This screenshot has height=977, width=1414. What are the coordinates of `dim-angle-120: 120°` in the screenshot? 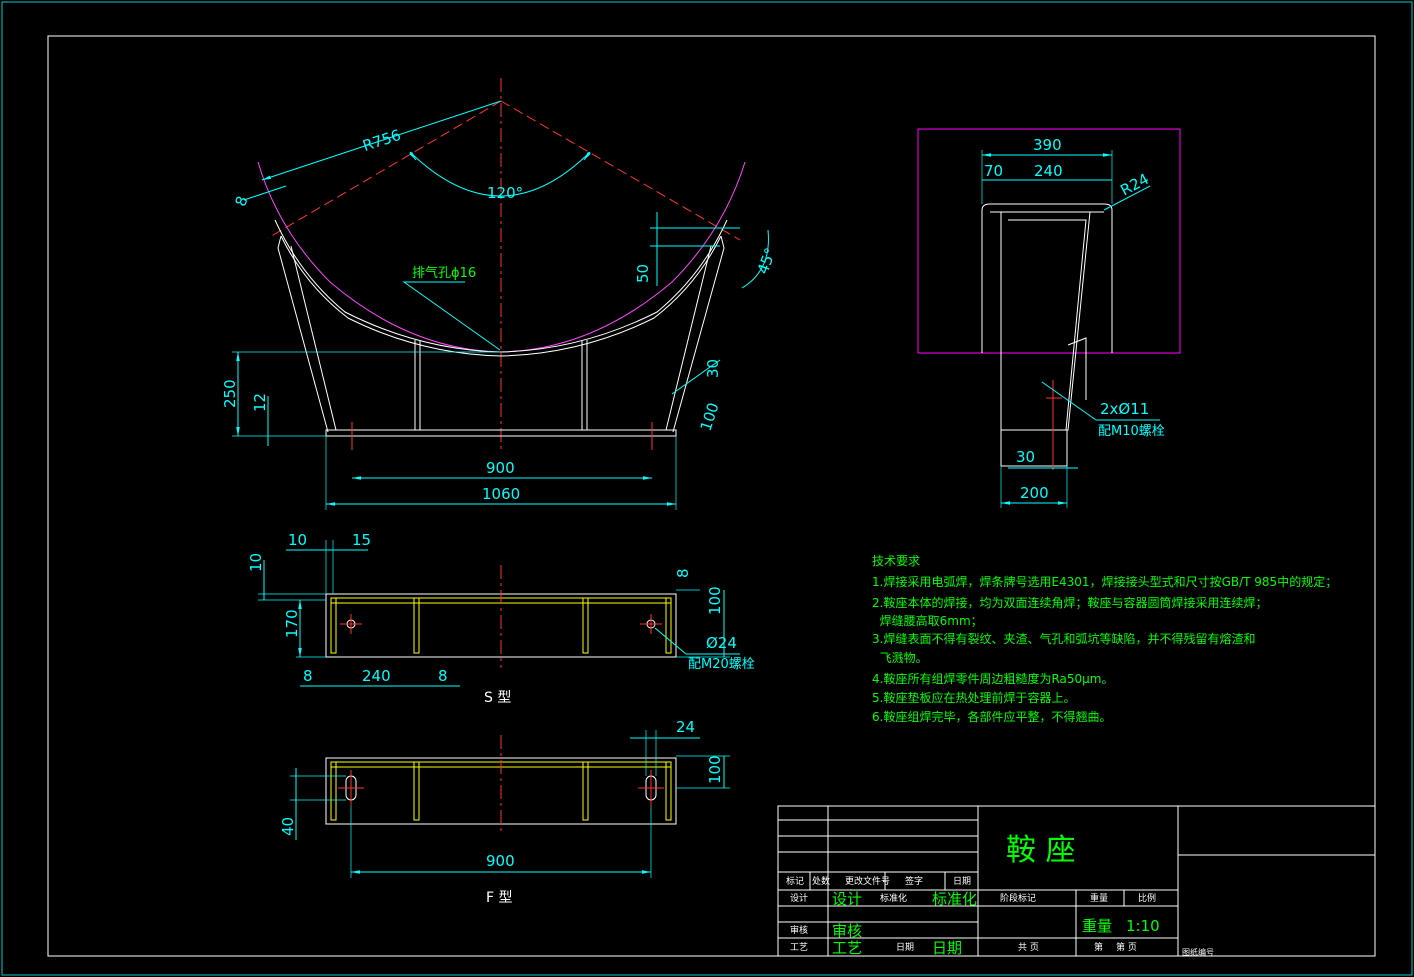 It's located at (505, 193).